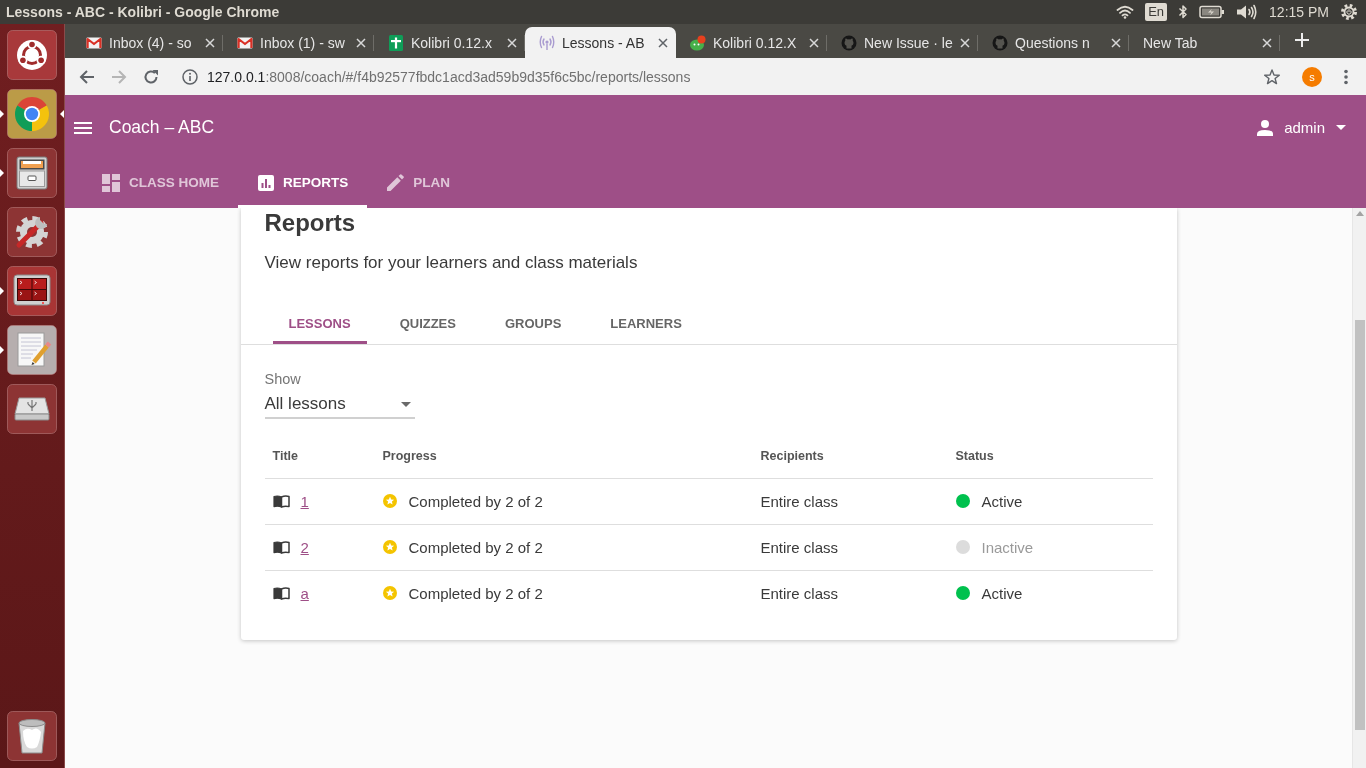 Image resolution: width=1366 pixels, height=768 pixels. Describe the element at coordinates (409, 455) in the screenshot. I see `column-header: Progress` at that location.